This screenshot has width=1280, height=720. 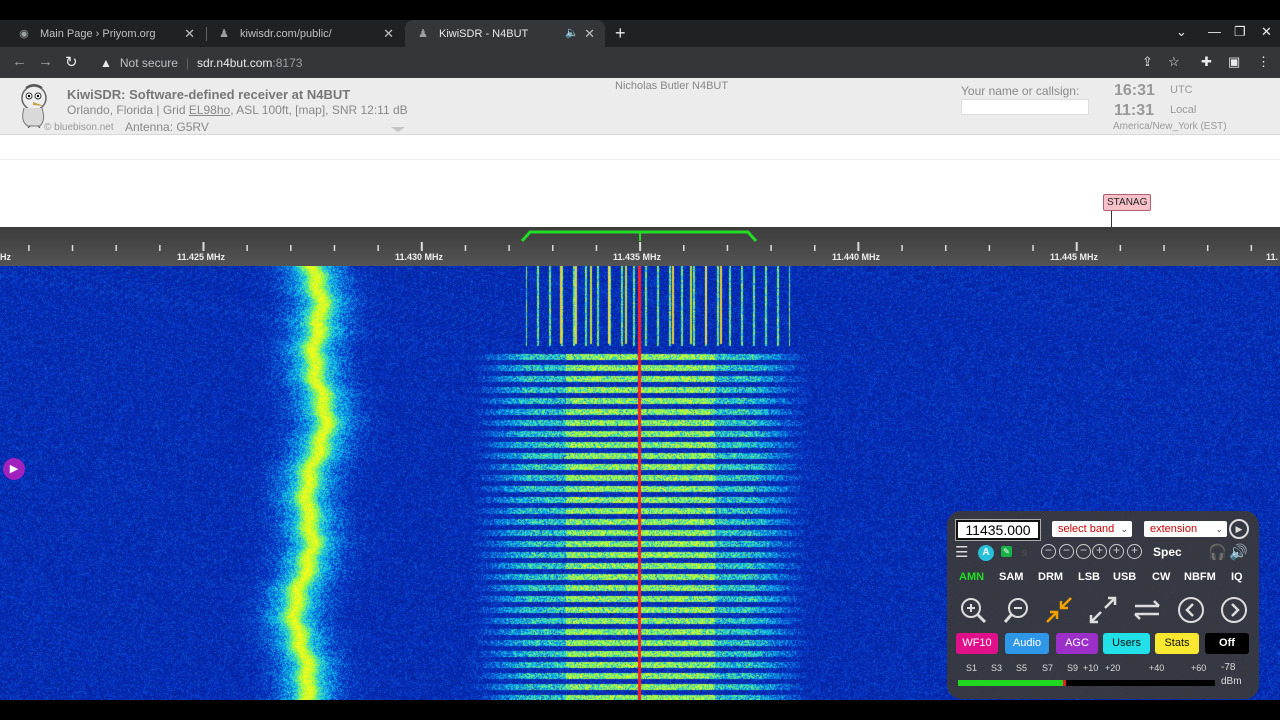 What do you see at coordinates (1006, 551) in the screenshot?
I see `notes-icon: ✎` at bounding box center [1006, 551].